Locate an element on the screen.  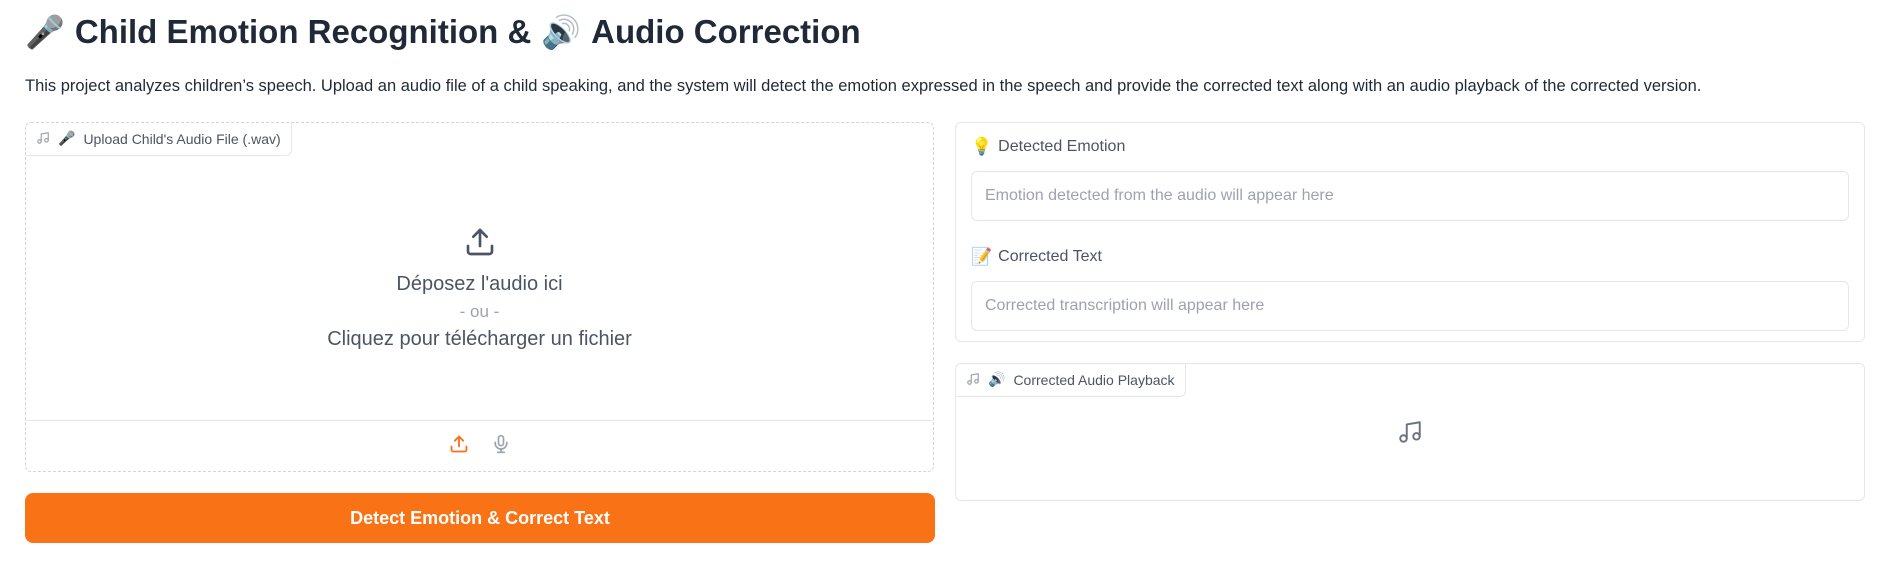
audio-playback-panel: 🔊 Corrected Audio Playback is located at coordinates (1410, 432).